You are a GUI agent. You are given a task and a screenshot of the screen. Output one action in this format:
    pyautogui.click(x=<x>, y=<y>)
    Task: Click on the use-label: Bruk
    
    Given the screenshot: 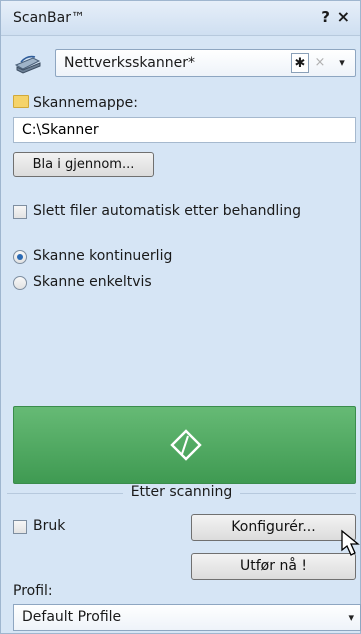 What is the action you would take?
    pyautogui.click(x=49, y=526)
    